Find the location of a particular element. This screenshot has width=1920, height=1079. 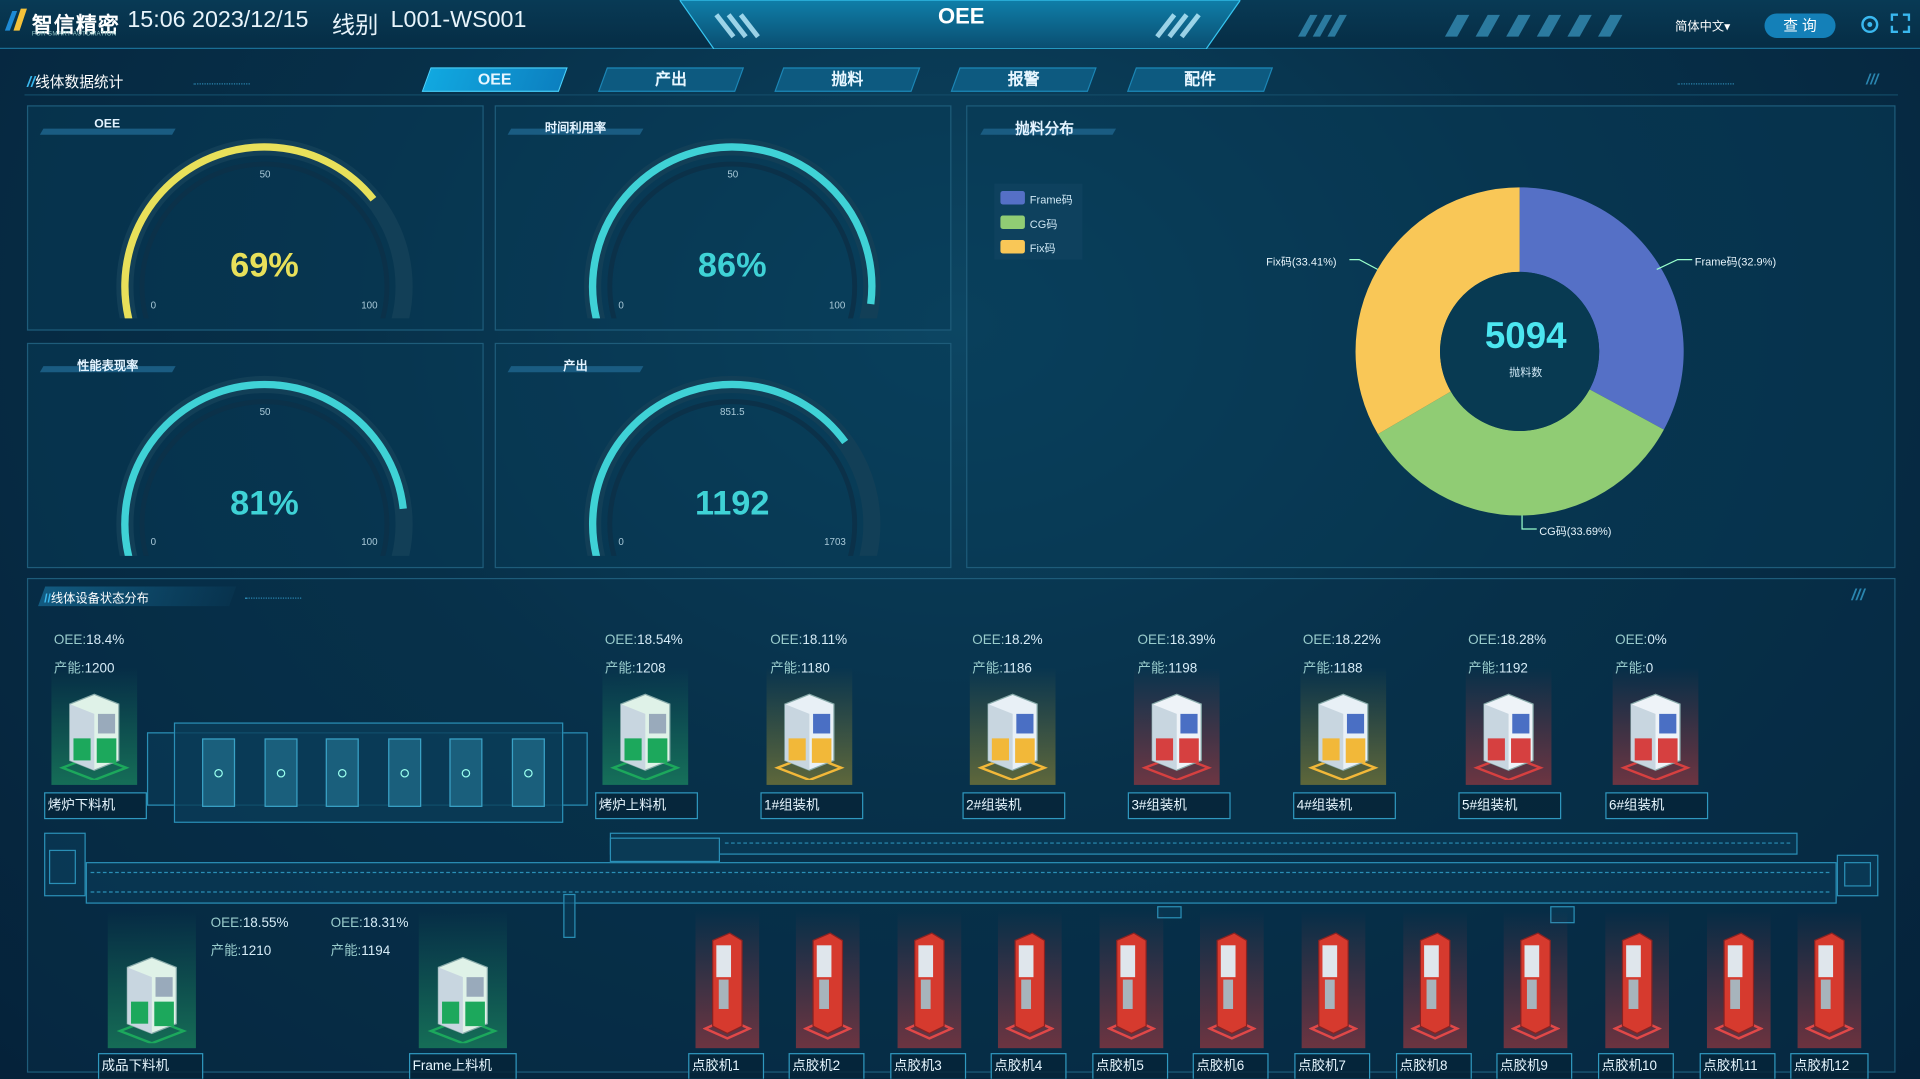

dispenser-label: 点胶机5 is located at coordinates (1130, 1066).